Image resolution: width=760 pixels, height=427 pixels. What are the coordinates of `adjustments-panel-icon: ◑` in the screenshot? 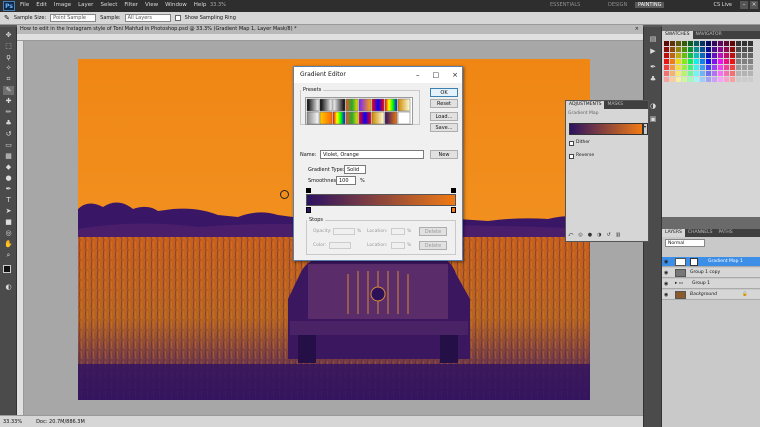 It's located at (653, 106).